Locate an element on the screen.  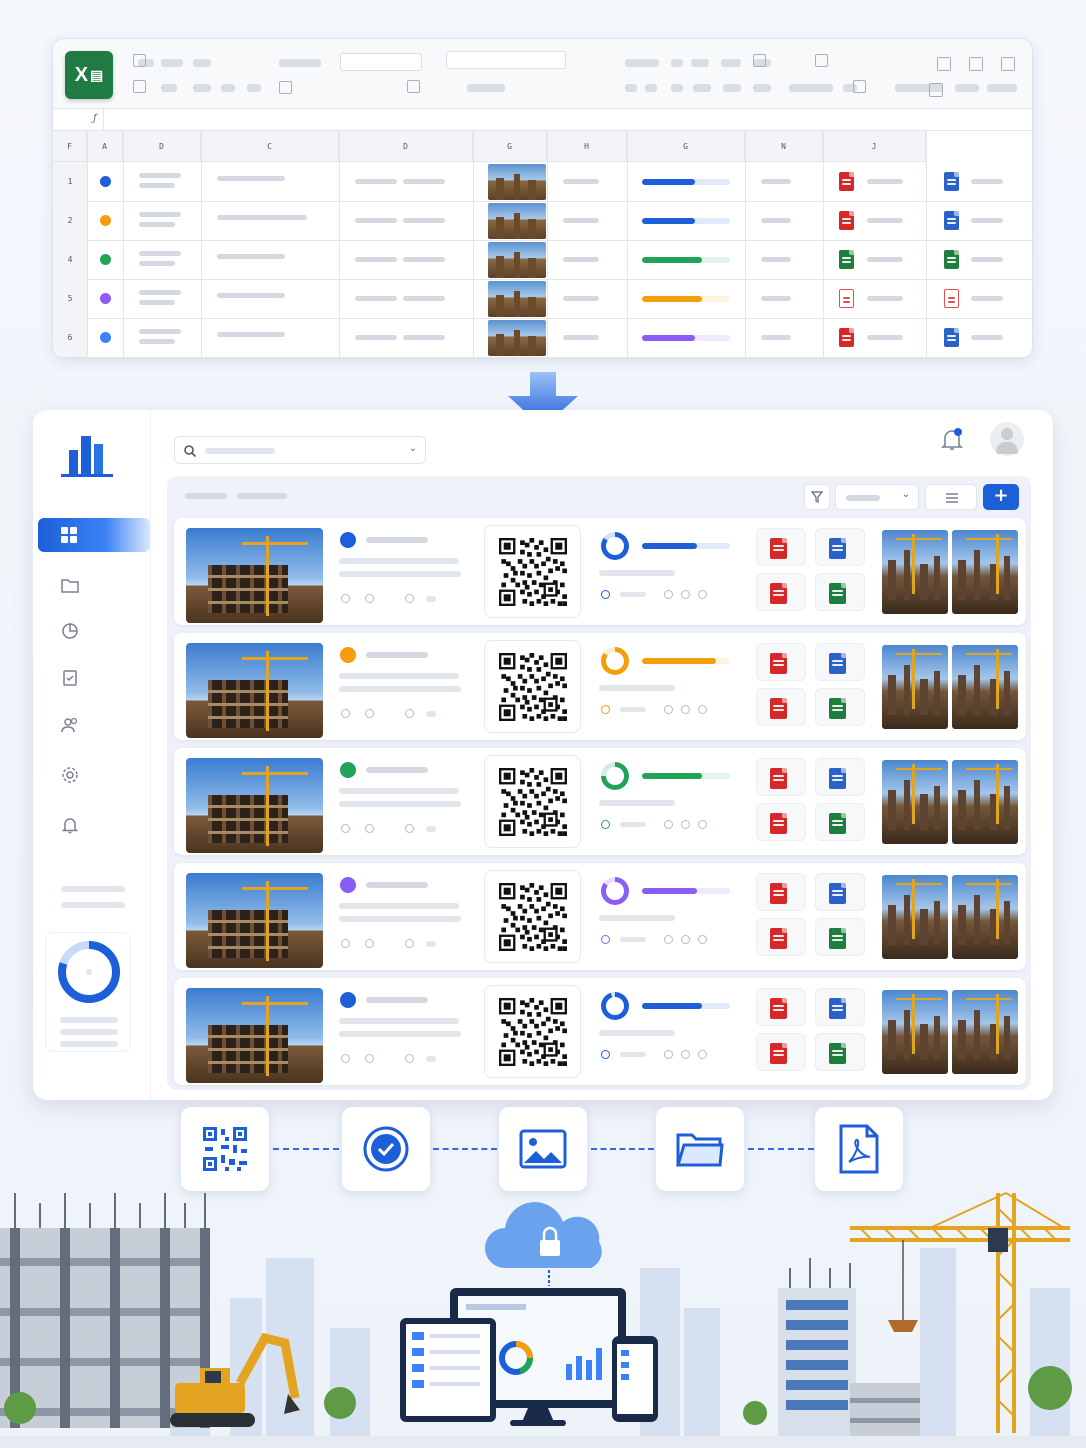
column-header: C is located at coordinates (270, 146).